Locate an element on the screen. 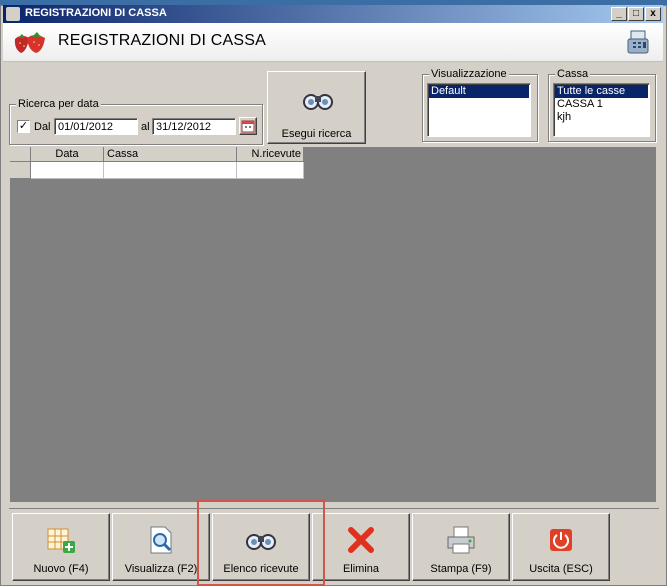  column-header-cassa: Cassa is located at coordinates (170, 154).